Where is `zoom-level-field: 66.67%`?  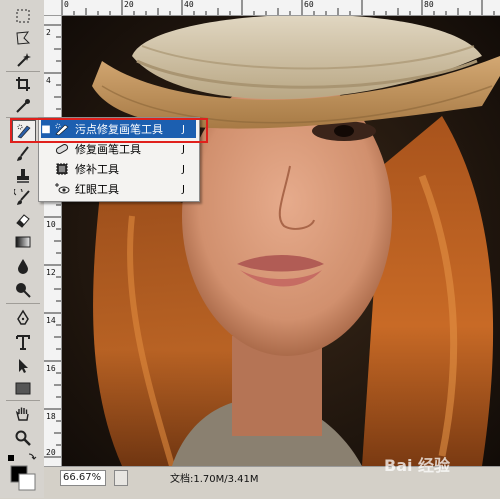
zoom-level-field: 66.67% is located at coordinates (83, 478).